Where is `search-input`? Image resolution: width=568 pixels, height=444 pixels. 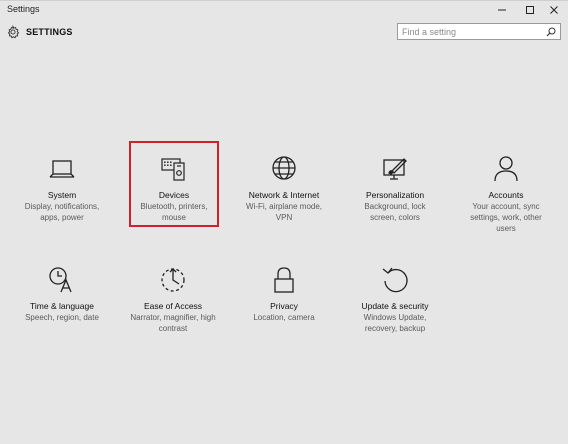
search-input is located at coordinates (471, 31).